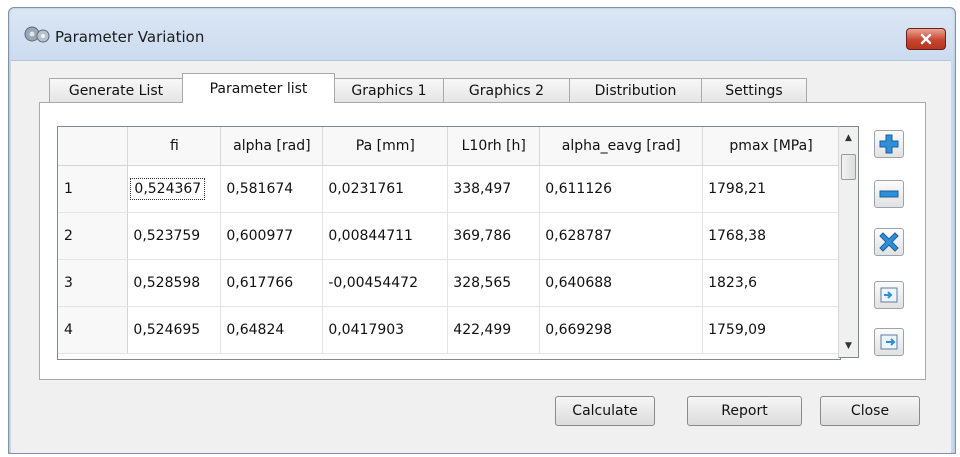 The height and width of the screenshot is (457, 960). Describe the element at coordinates (494, 189) in the screenshot. I see `table-cell: 338,497` at that location.